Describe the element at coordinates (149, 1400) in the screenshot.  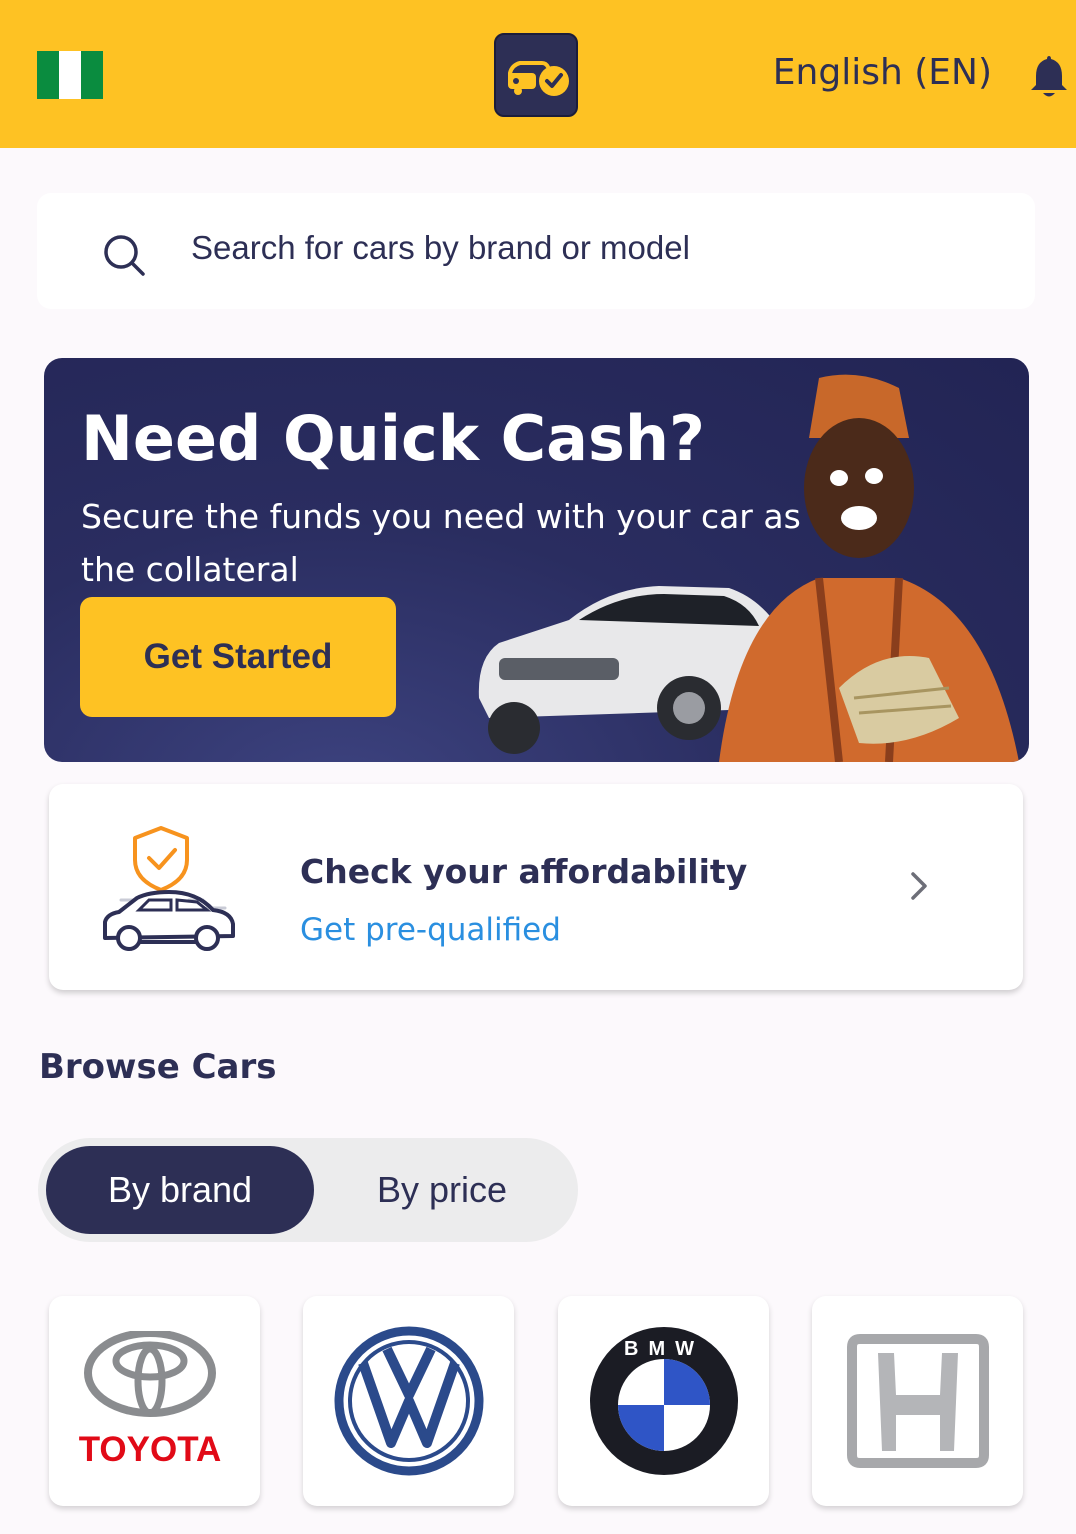
I see `toyota-logo-icon: TOYOTA` at that location.